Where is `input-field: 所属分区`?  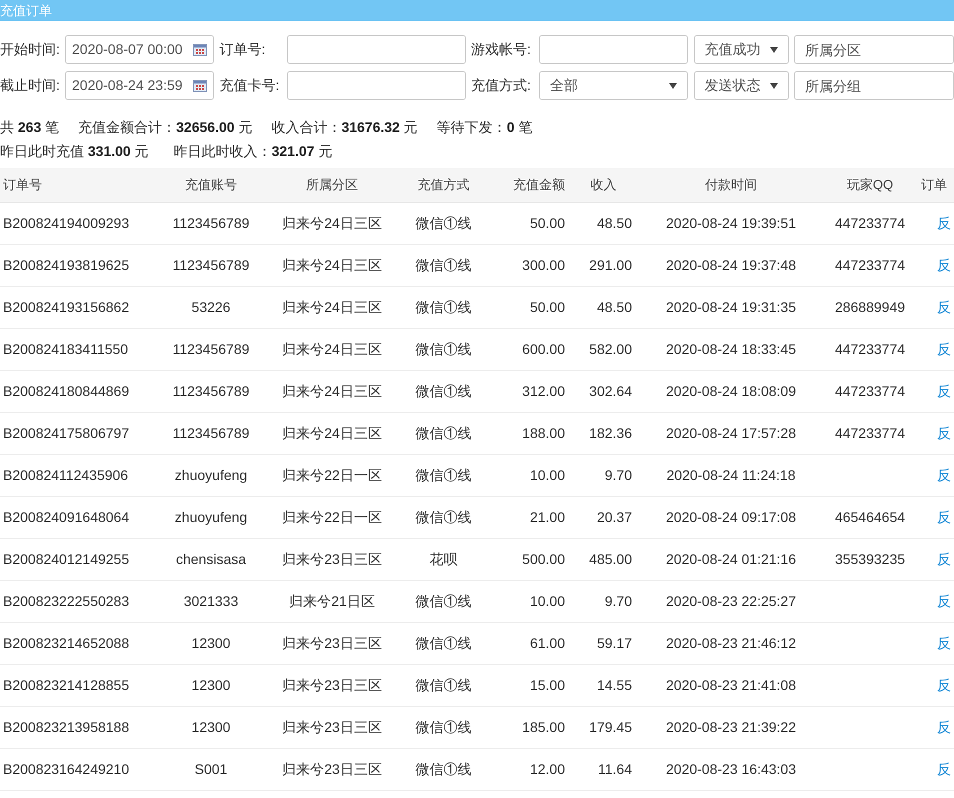 input-field: 所属分区 is located at coordinates (874, 49).